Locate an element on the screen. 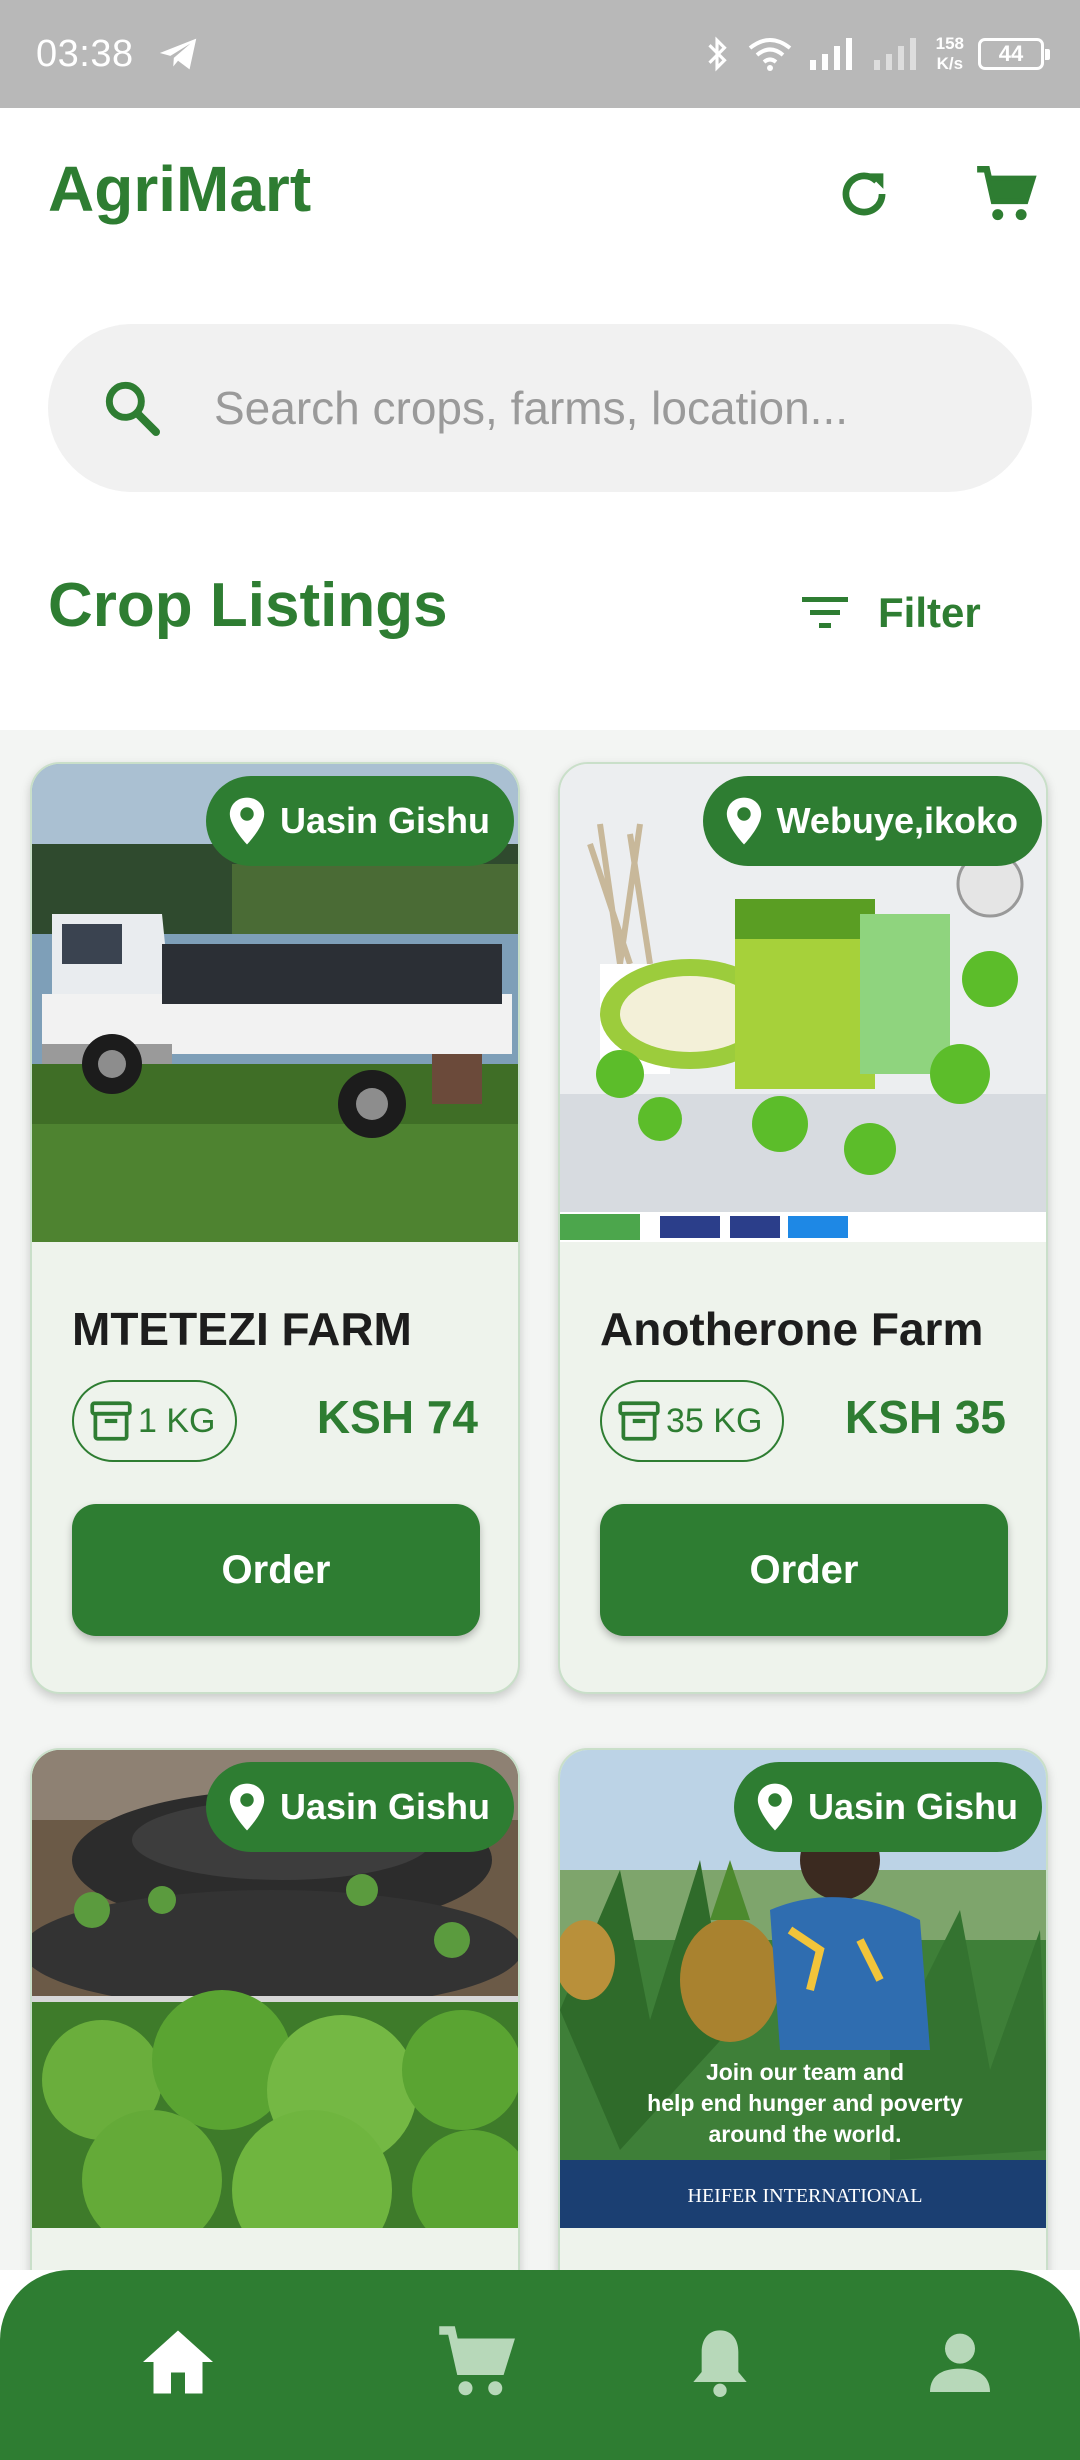 The width and height of the screenshot is (1080, 2460). filter-button: Filter is located at coordinates (890, 613).